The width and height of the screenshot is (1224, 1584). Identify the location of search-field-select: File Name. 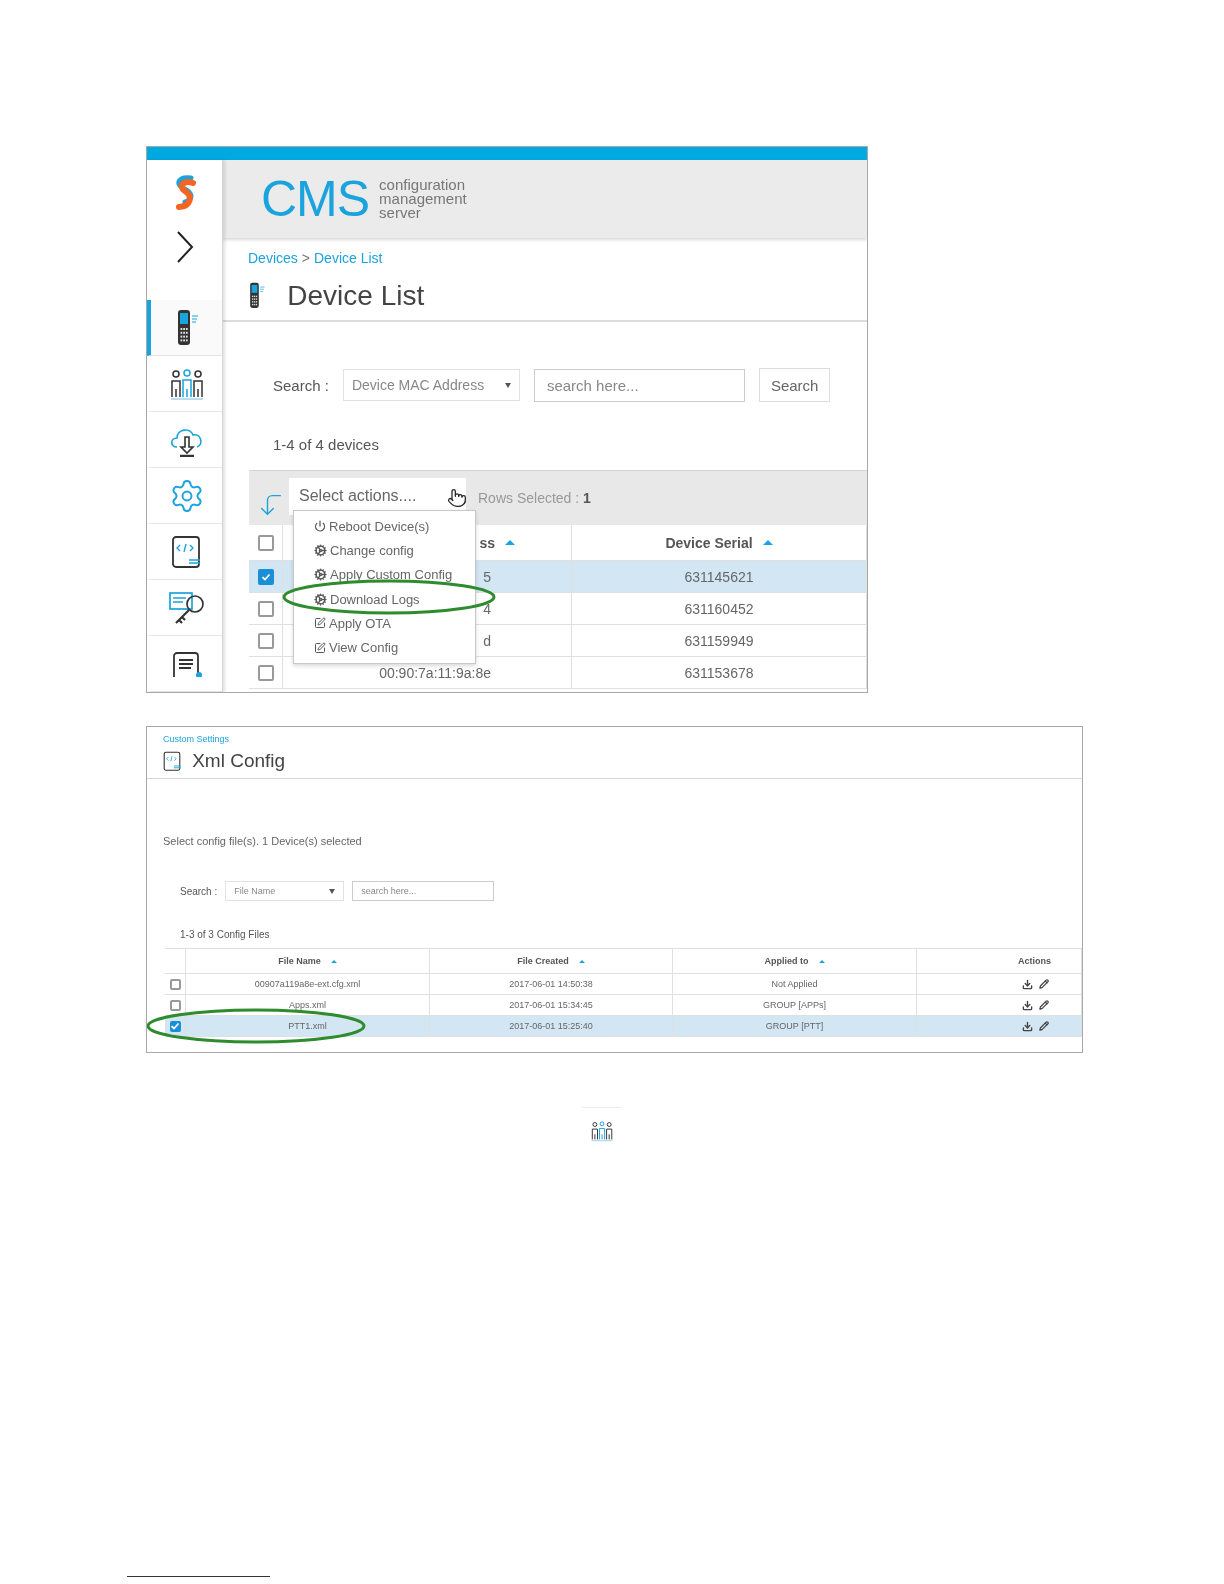
(285, 891).